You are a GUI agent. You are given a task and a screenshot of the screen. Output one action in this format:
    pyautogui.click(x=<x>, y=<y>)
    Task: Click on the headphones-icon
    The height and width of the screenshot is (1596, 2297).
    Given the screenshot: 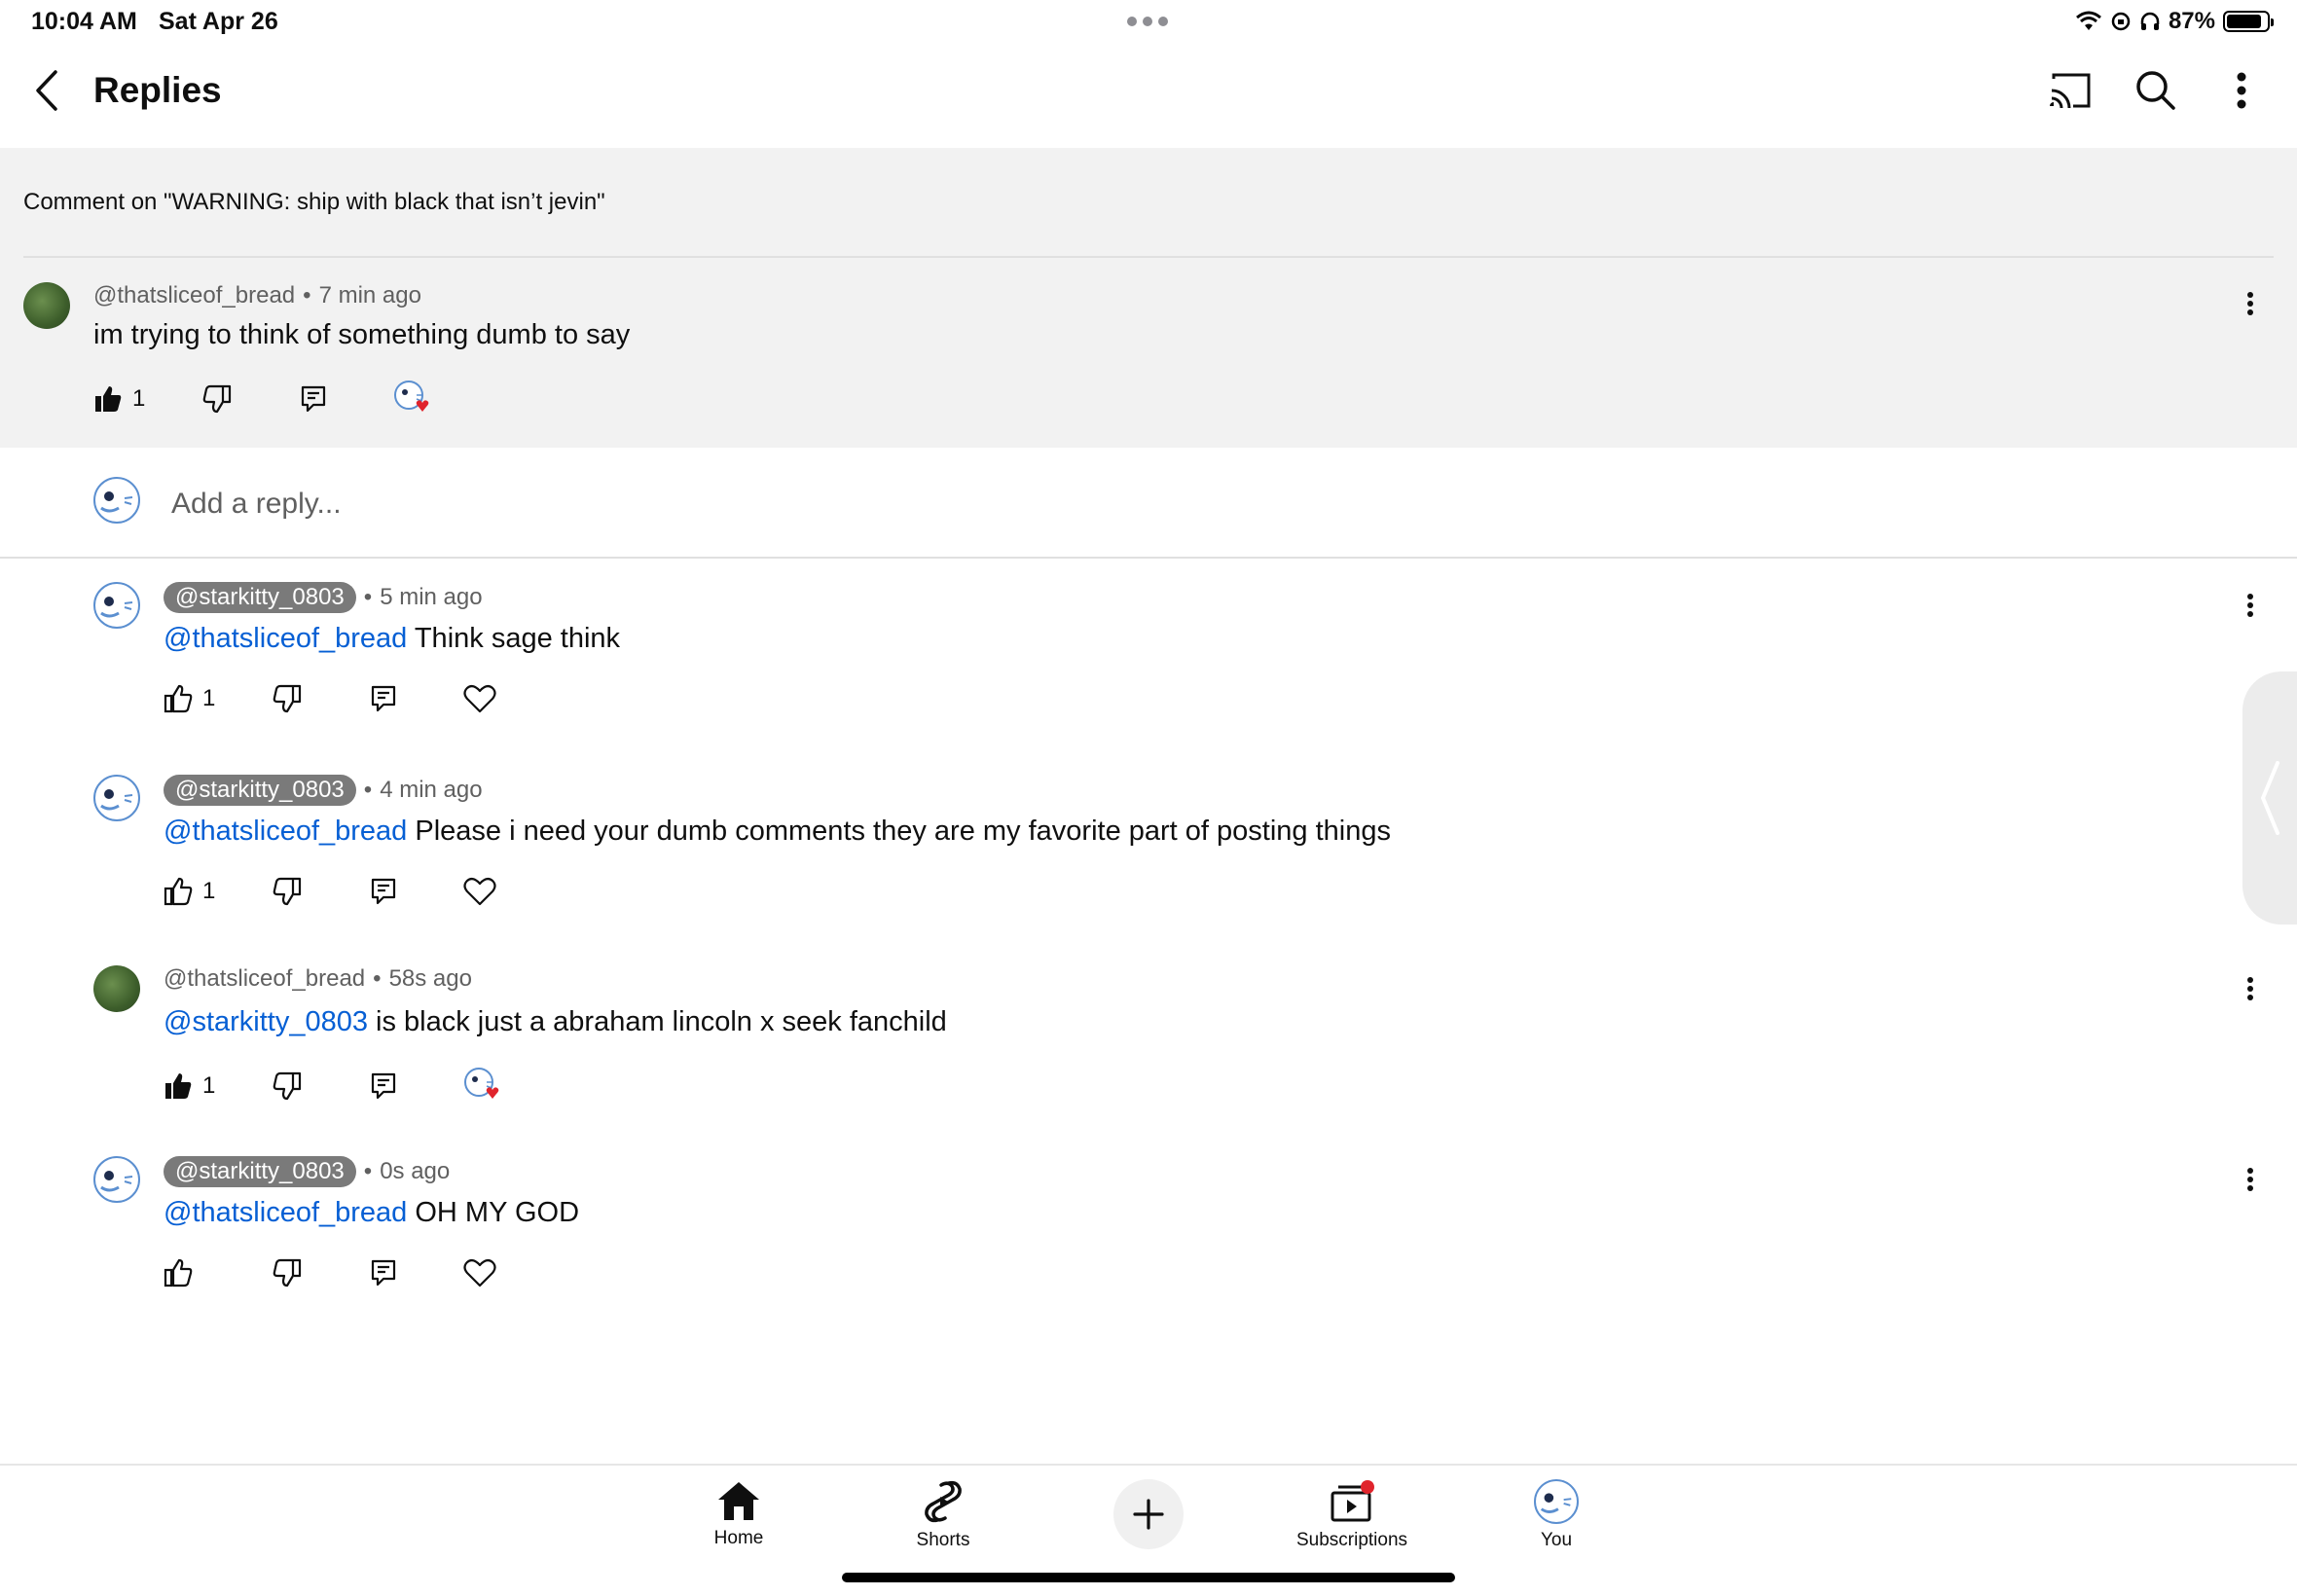 What is the action you would take?
    pyautogui.click(x=2150, y=21)
    